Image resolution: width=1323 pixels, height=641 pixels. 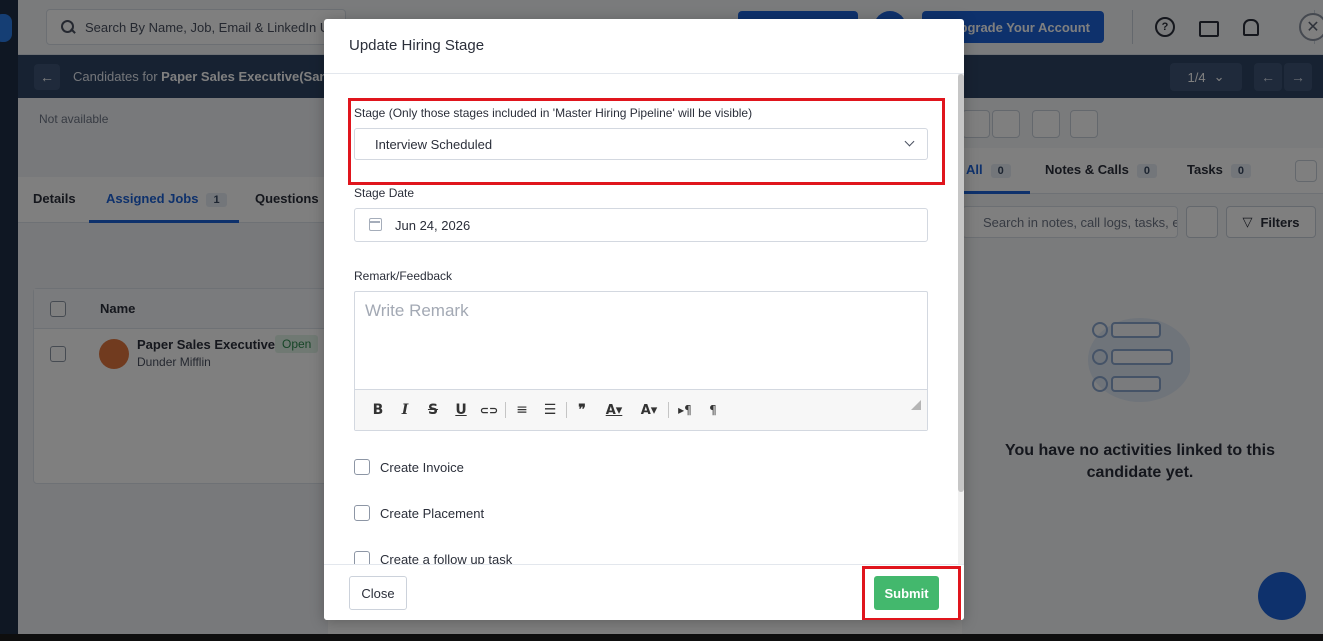 I want to click on remark-label: Remark/Feedback, so click(x=403, y=276).